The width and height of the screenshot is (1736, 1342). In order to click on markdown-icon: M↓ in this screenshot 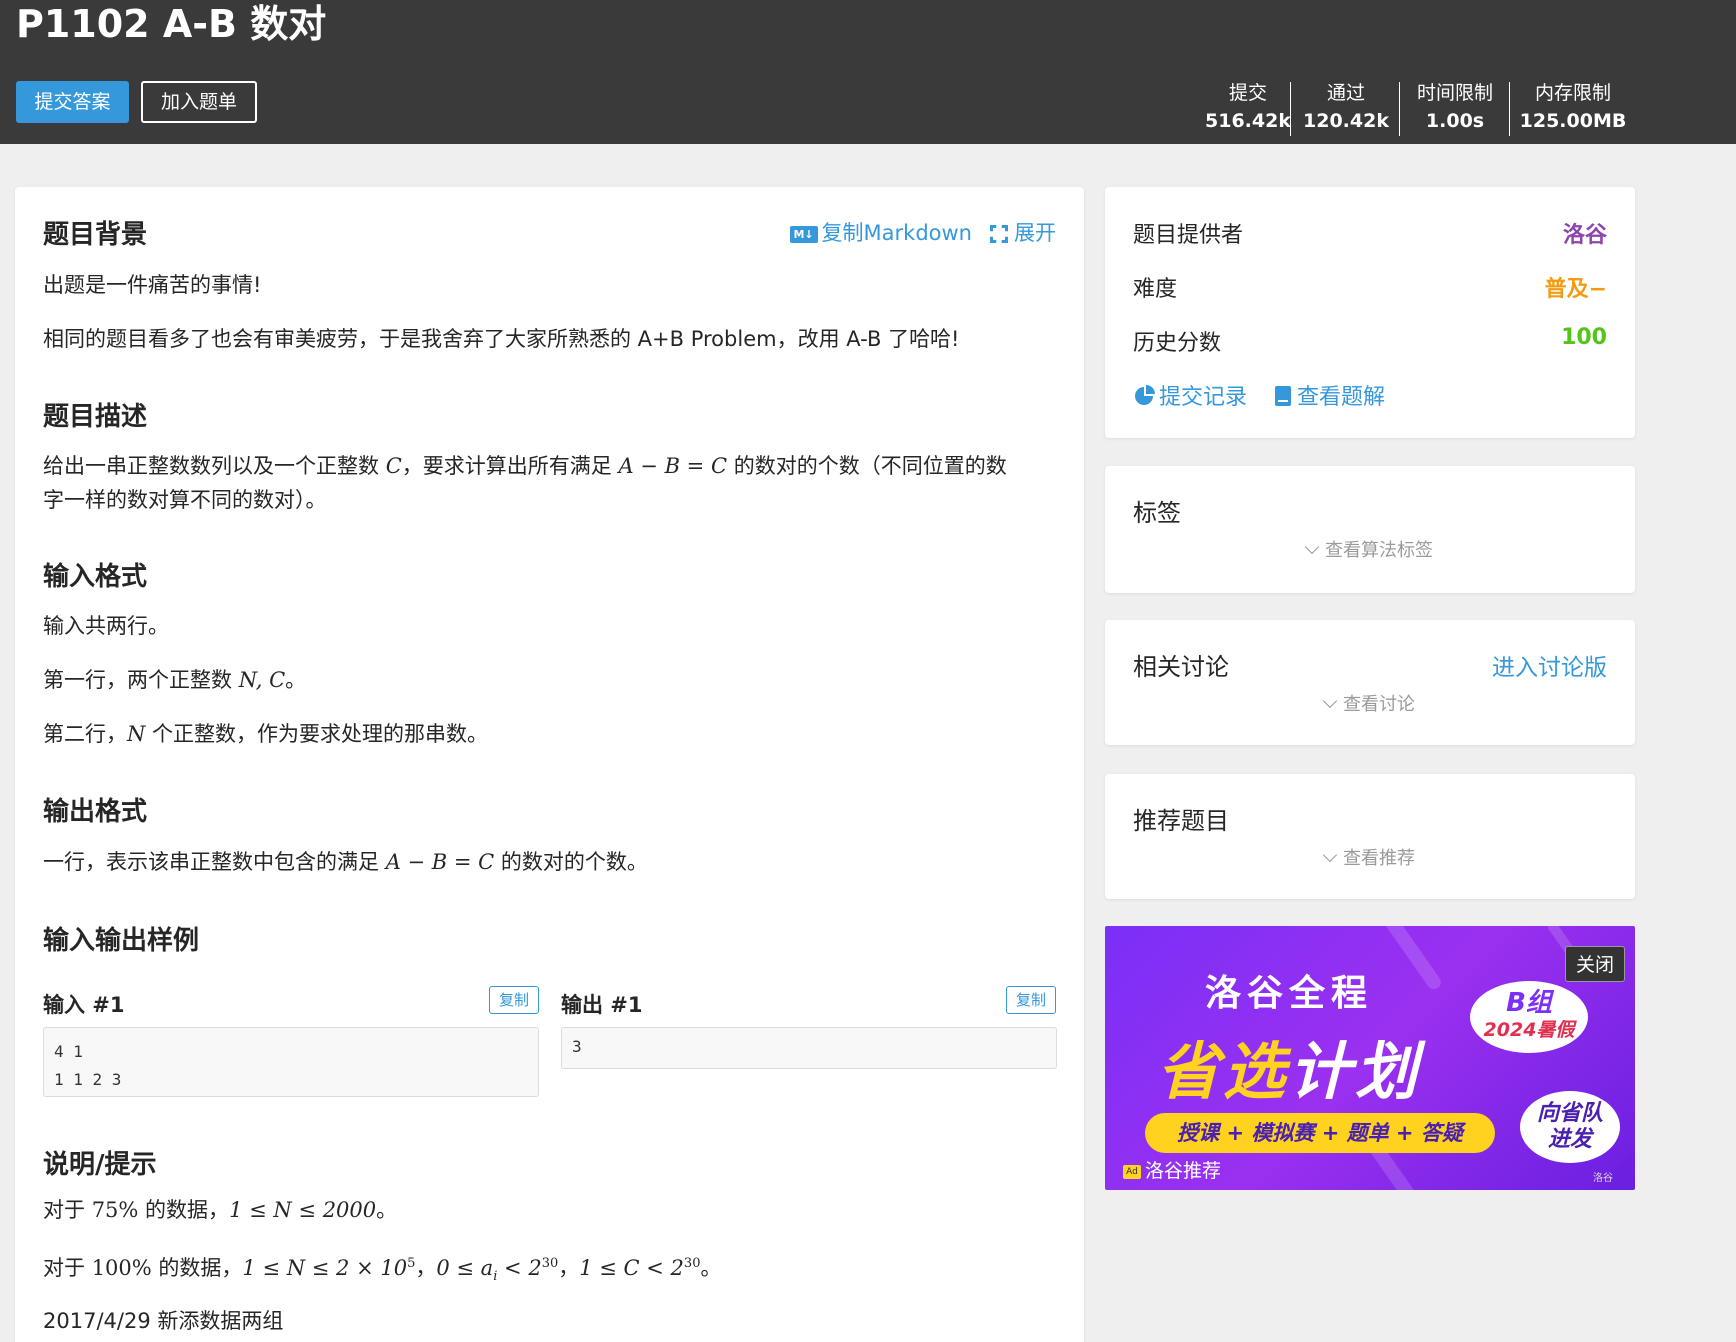, I will do `click(803, 234)`.